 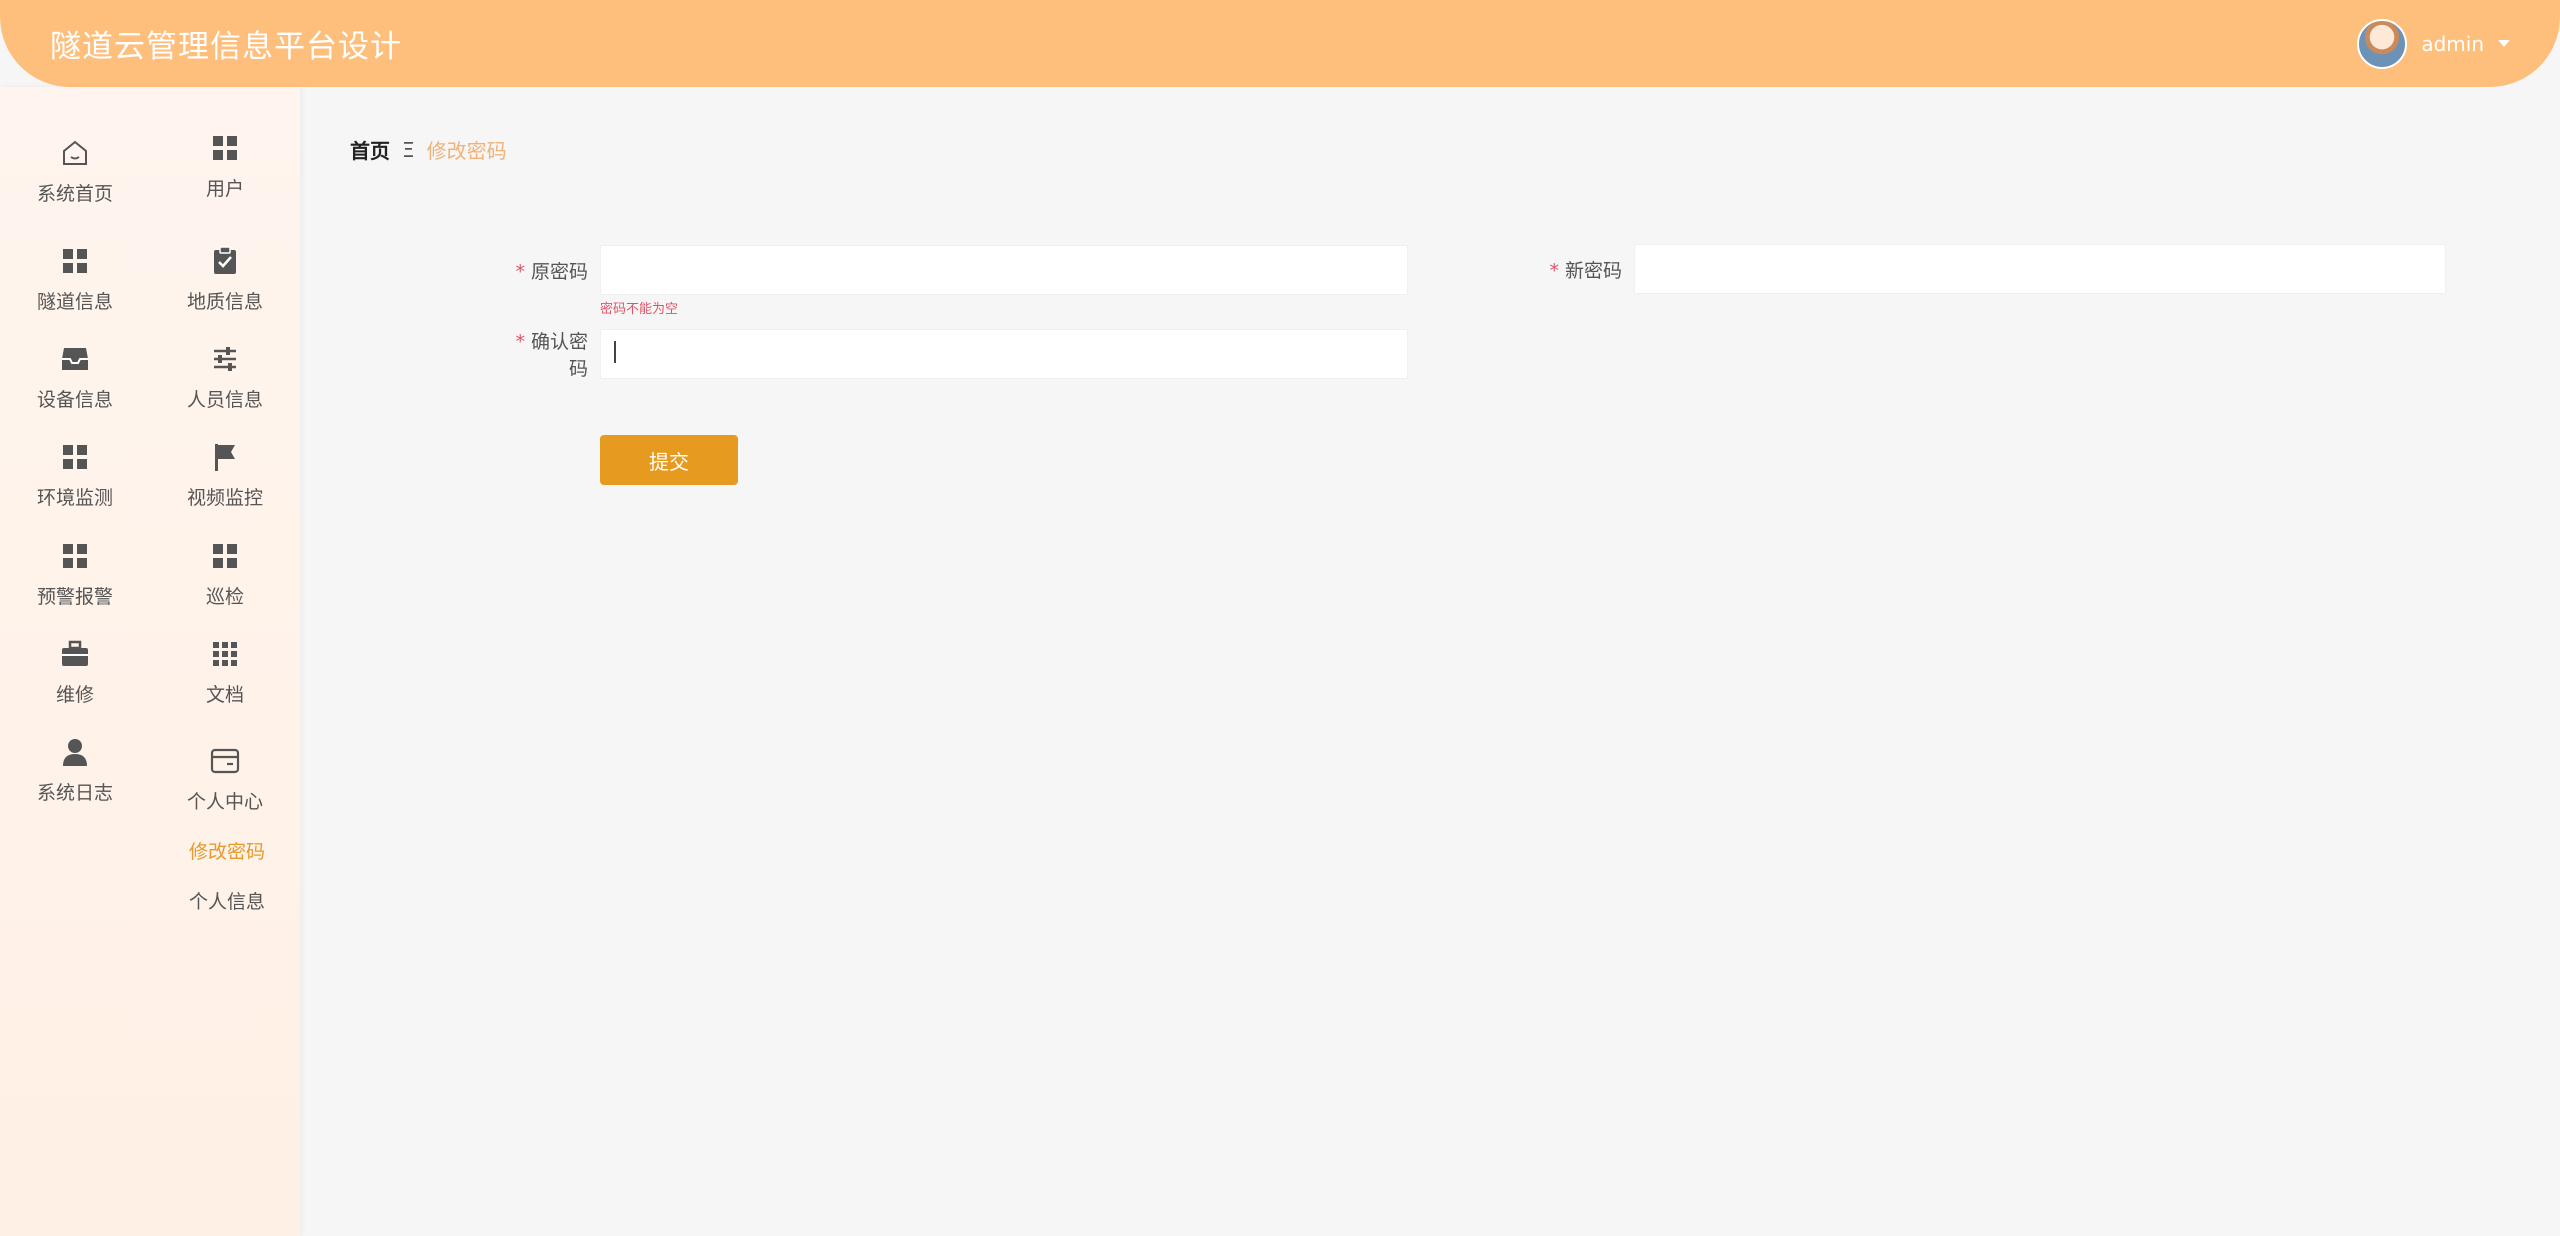 I want to click on clipboard-check-icon, so click(x=225, y=261).